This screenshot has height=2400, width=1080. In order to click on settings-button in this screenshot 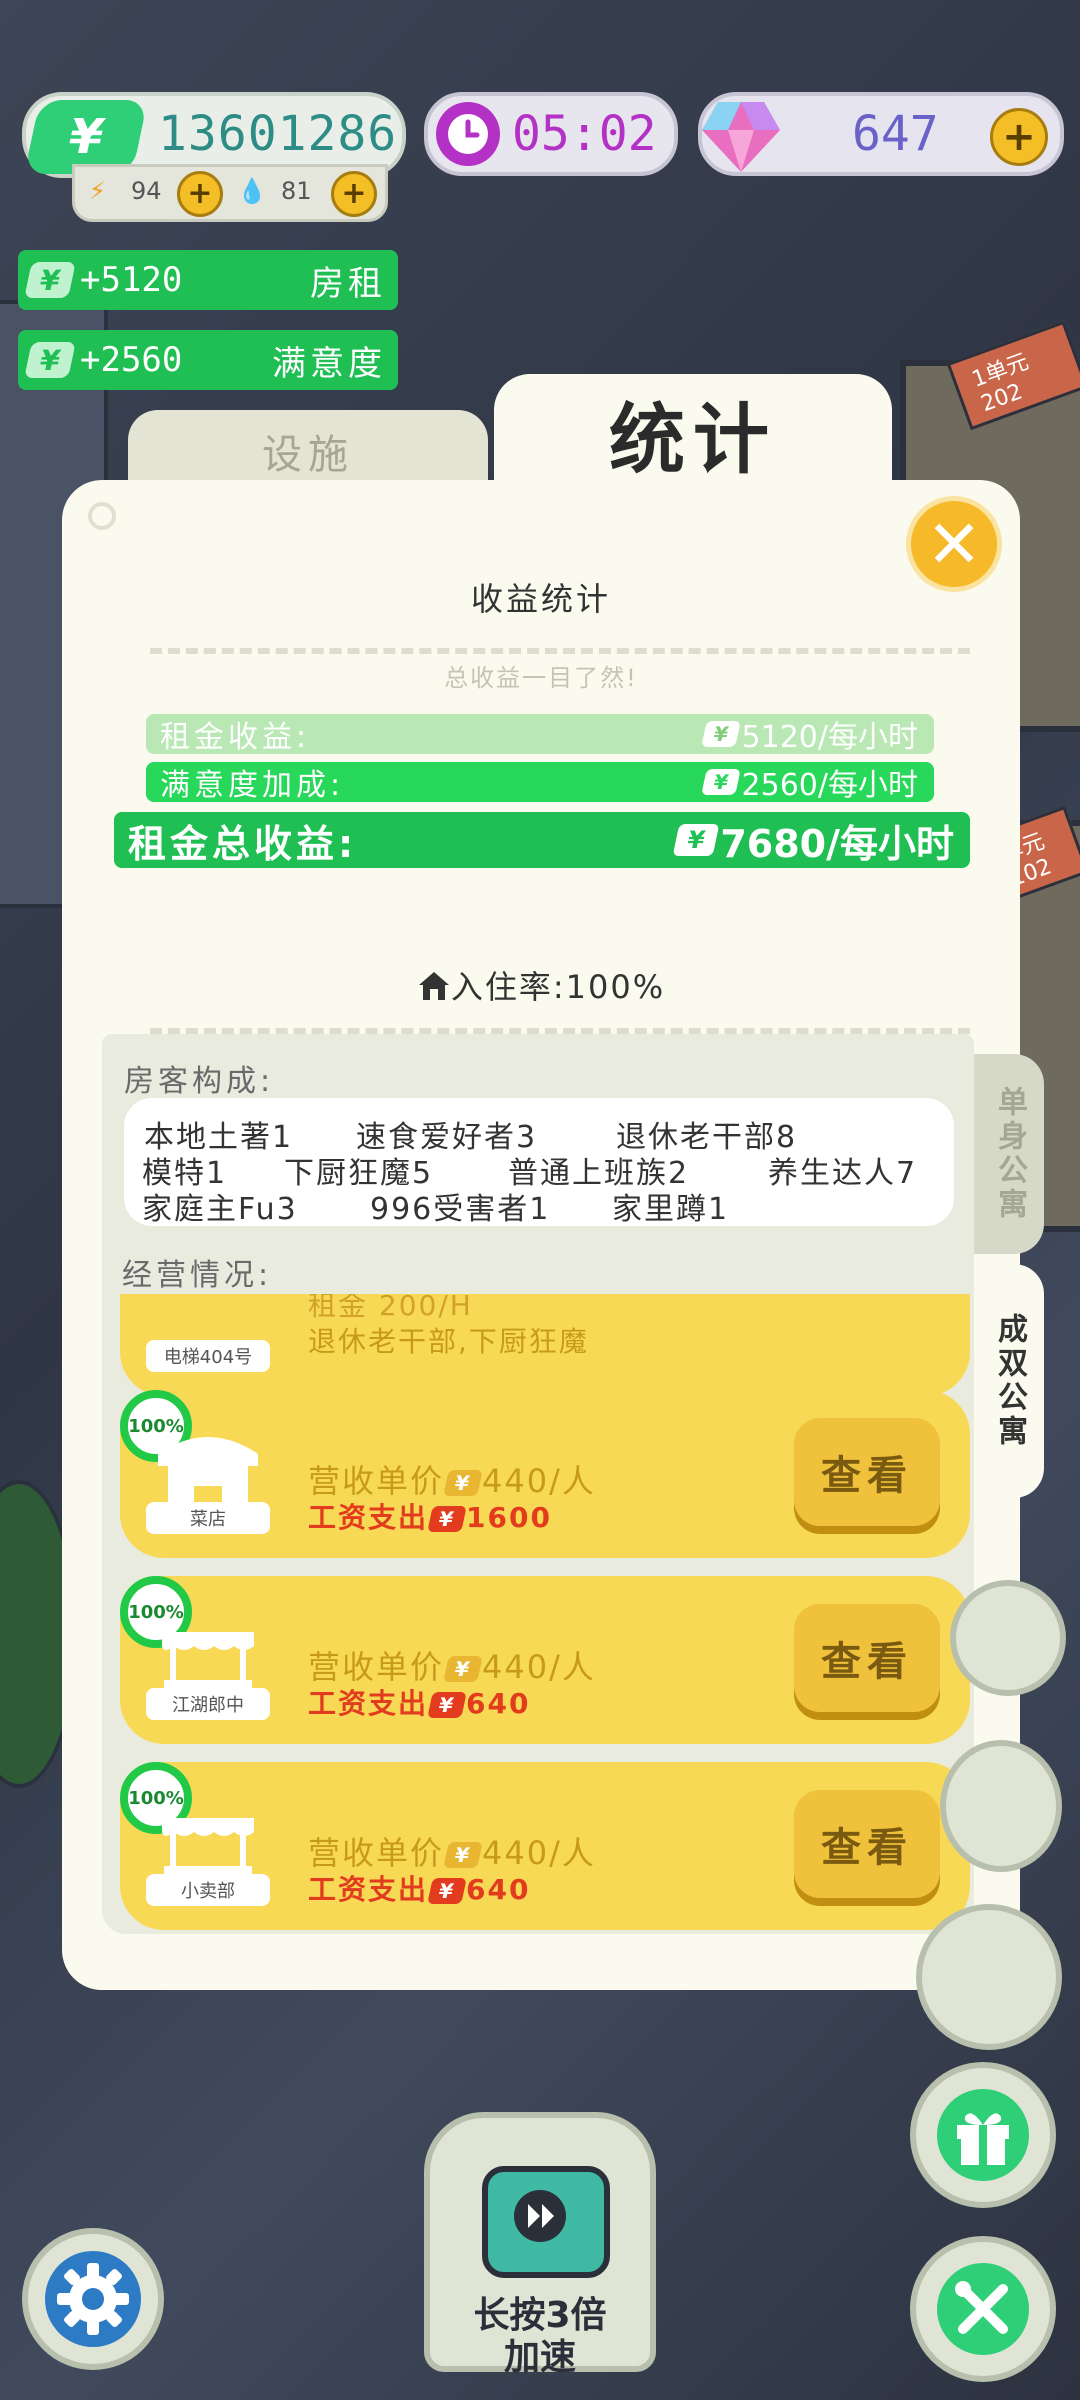, I will do `click(93, 2299)`.